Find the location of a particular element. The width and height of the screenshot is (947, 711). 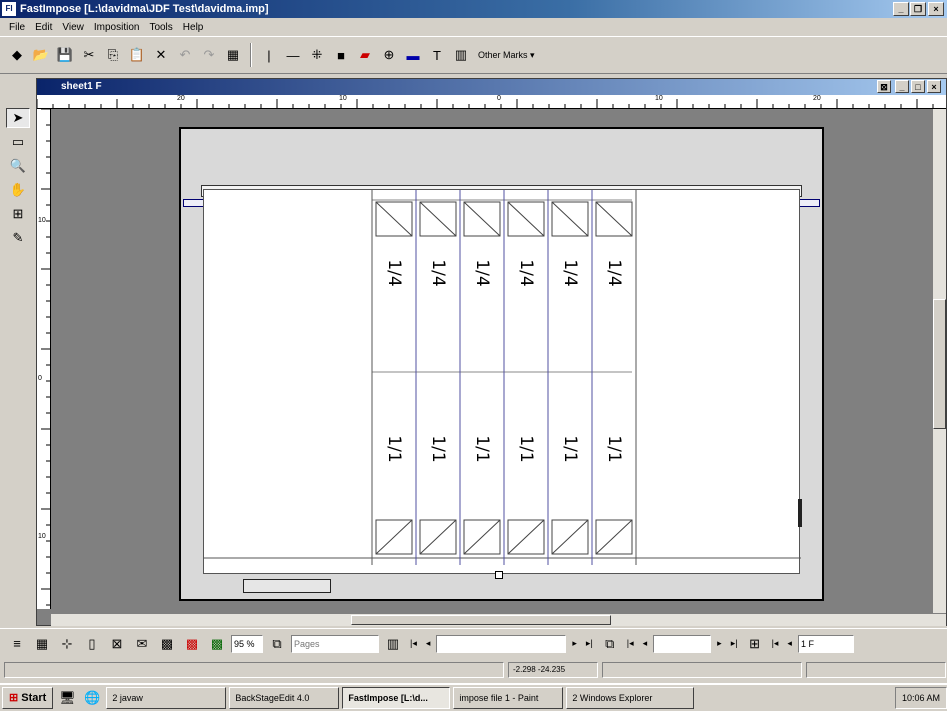

color-bar-mark is located at coordinates (287, 586).